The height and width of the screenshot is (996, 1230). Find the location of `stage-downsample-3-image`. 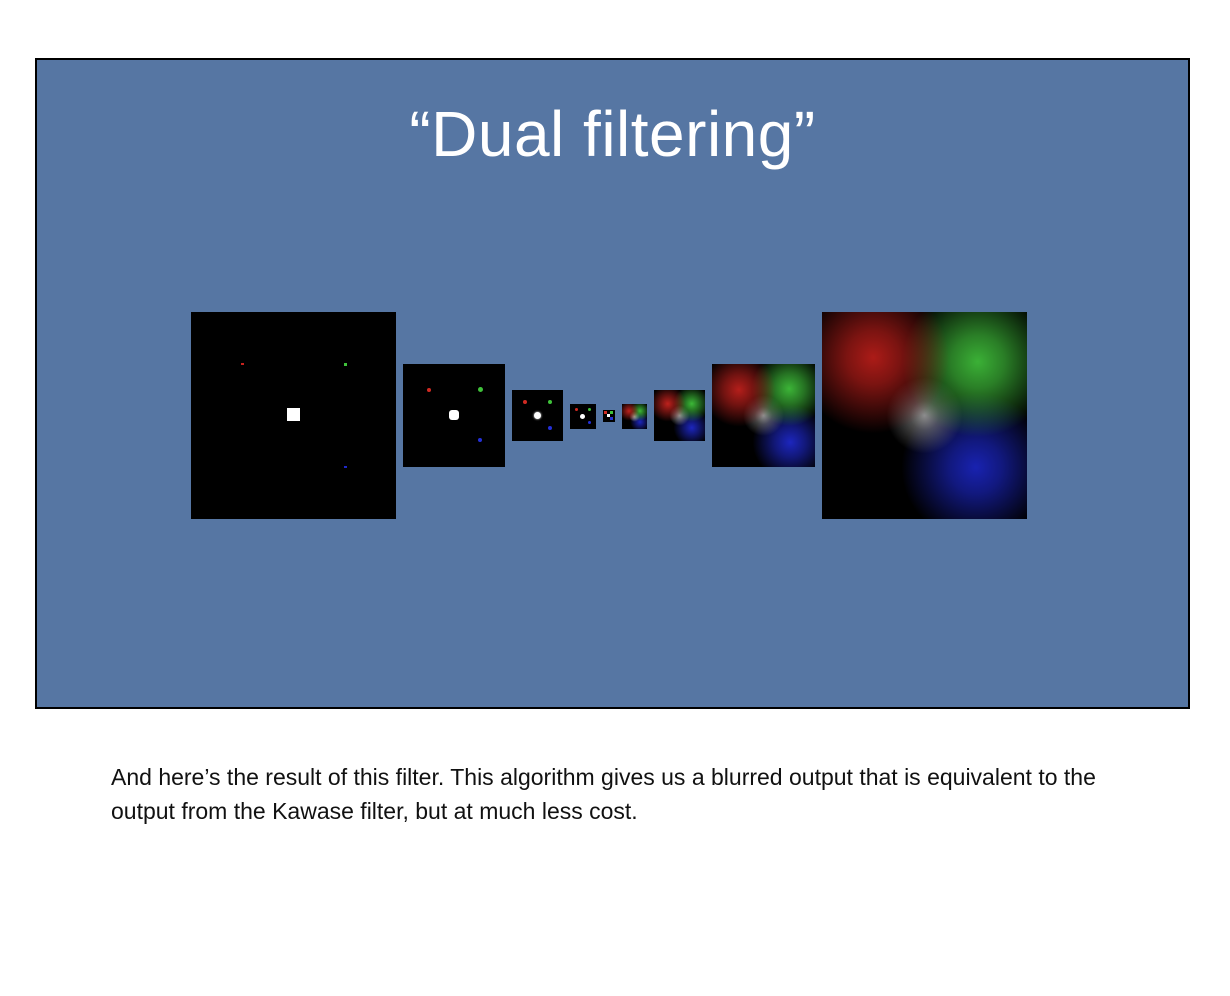

stage-downsample-3-image is located at coordinates (583, 416).